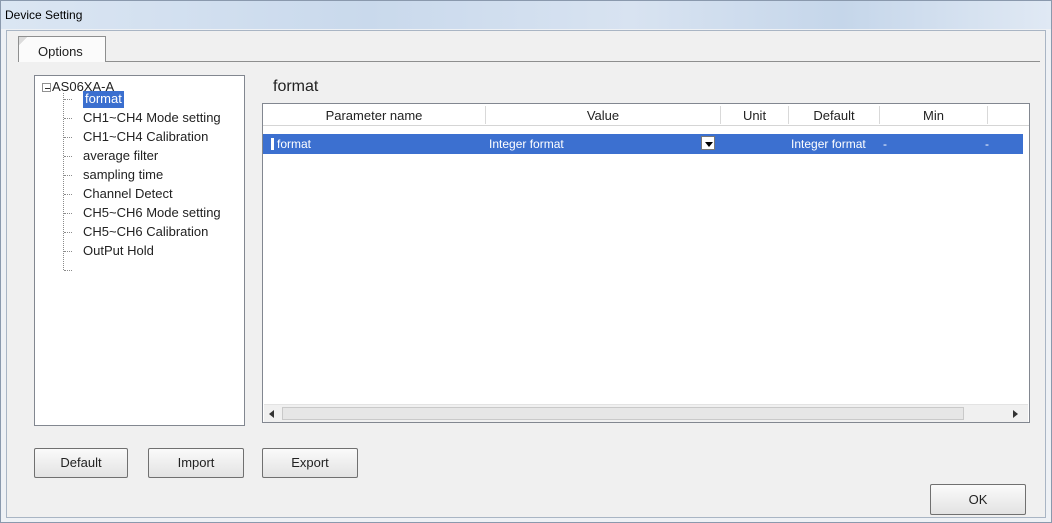  I want to click on tree-item-ch1-ch4-mode-setting: CH1~CH4 Mode setting, so click(152, 118).